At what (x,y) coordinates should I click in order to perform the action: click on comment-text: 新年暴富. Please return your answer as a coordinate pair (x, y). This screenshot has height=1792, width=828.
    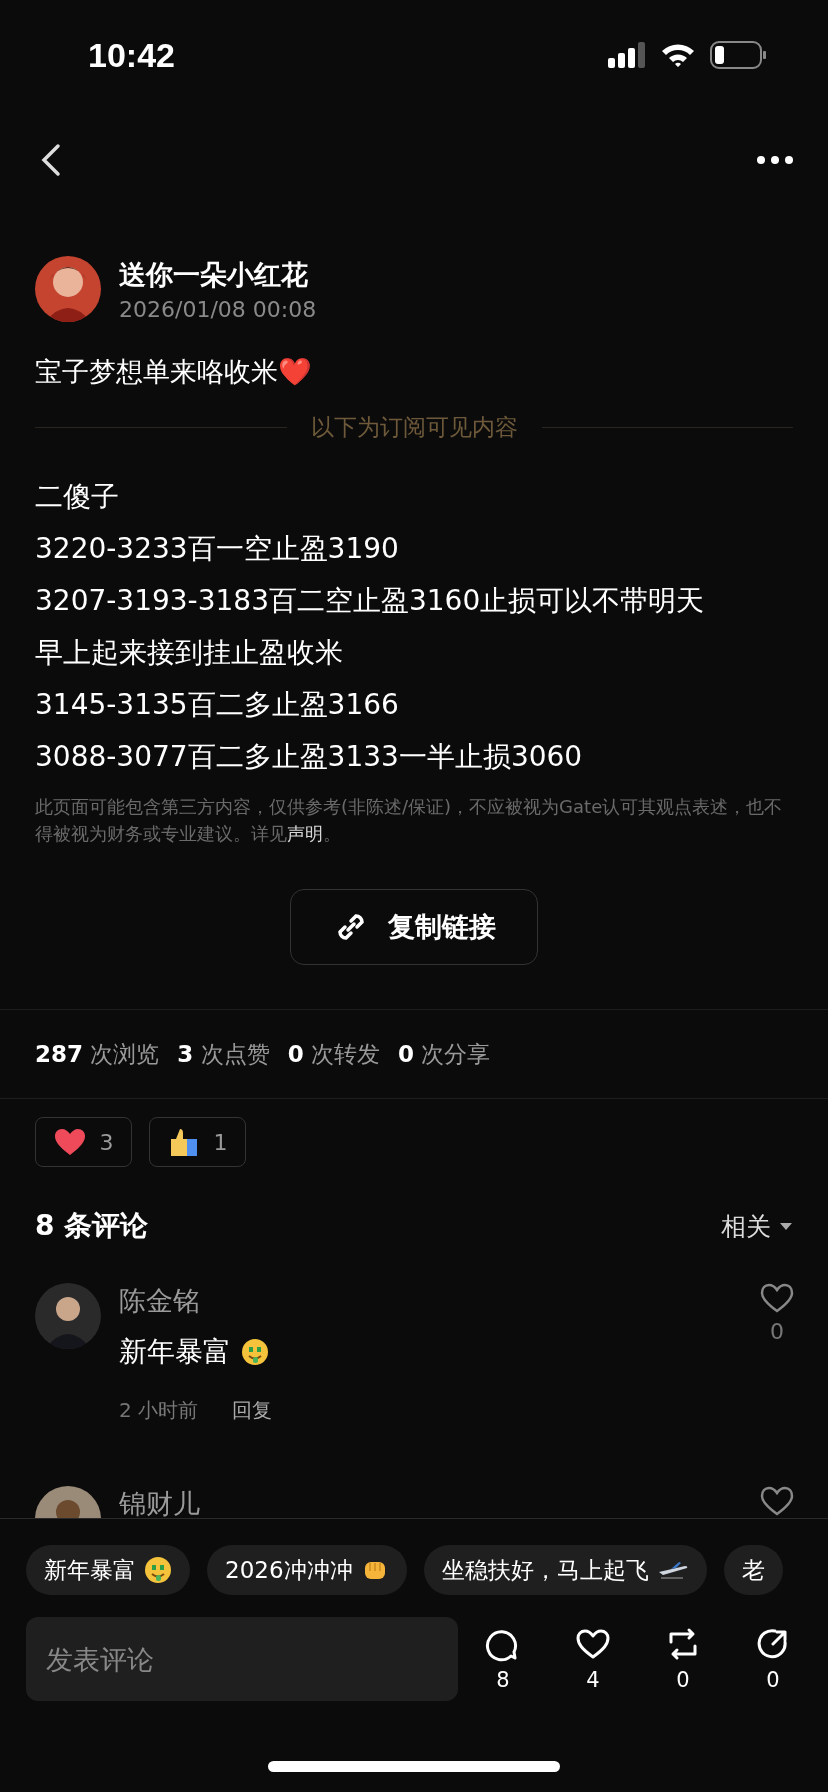
    Looking at the image, I should click on (175, 1352).